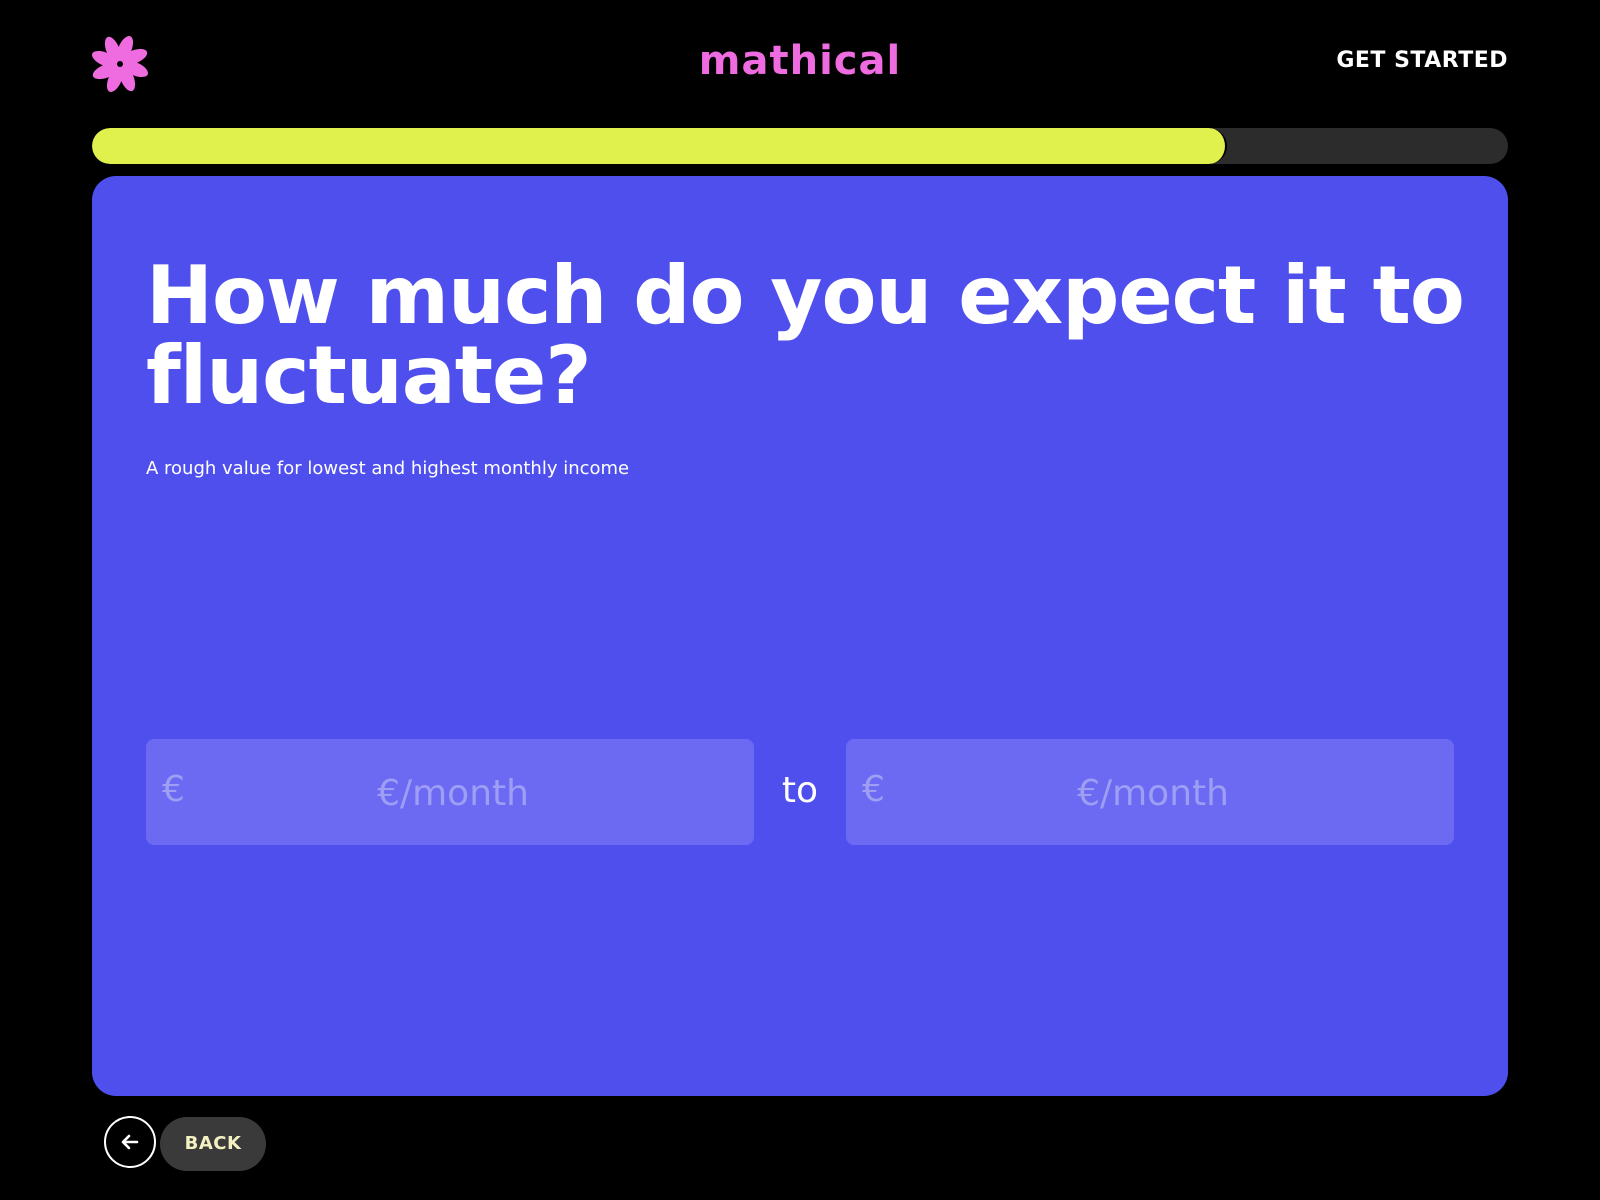 The image size is (1600, 1200). I want to click on arrow-left-icon, so click(130, 1142).